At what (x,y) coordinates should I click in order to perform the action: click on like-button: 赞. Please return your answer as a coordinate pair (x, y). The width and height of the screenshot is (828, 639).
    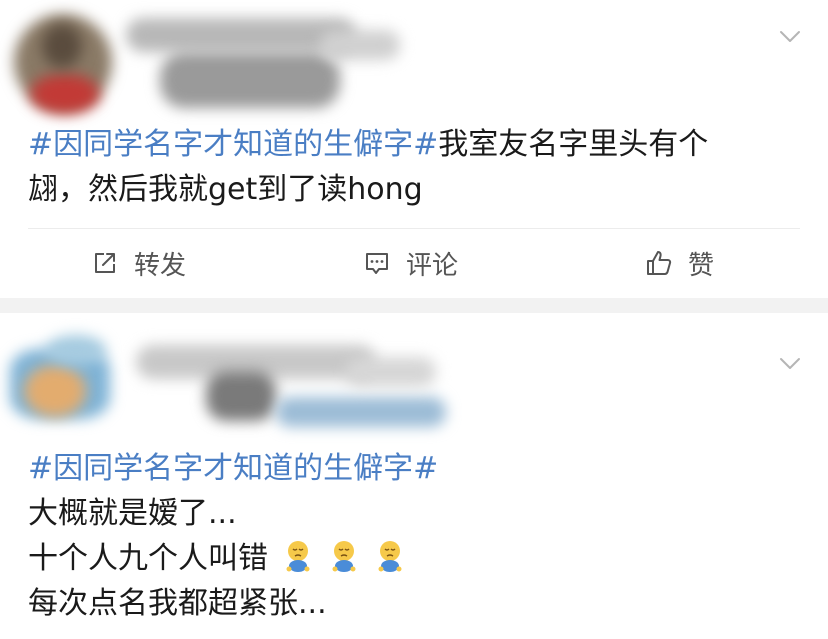
    Looking at the image, I should click on (679, 263).